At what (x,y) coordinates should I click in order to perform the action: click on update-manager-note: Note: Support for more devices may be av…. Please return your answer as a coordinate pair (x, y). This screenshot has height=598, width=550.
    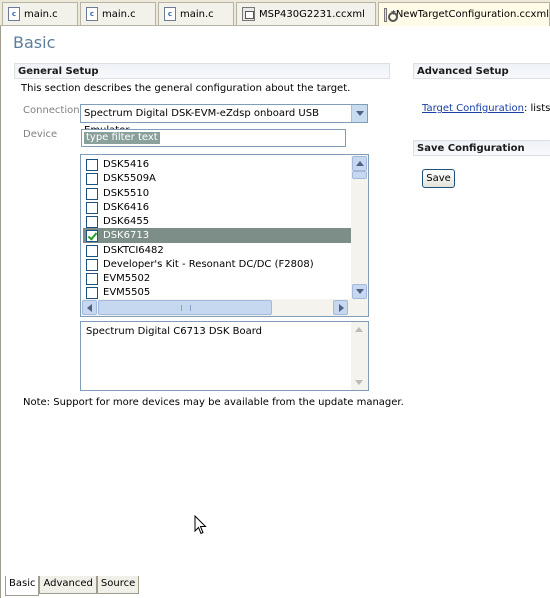
    Looking at the image, I should click on (213, 402).